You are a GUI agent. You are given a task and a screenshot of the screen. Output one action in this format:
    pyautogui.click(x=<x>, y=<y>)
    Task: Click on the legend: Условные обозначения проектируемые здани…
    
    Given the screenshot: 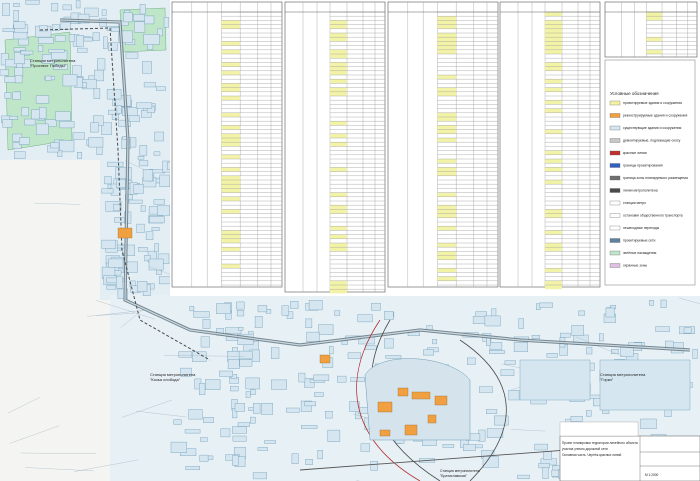 What is the action you would take?
    pyautogui.click(x=650, y=172)
    